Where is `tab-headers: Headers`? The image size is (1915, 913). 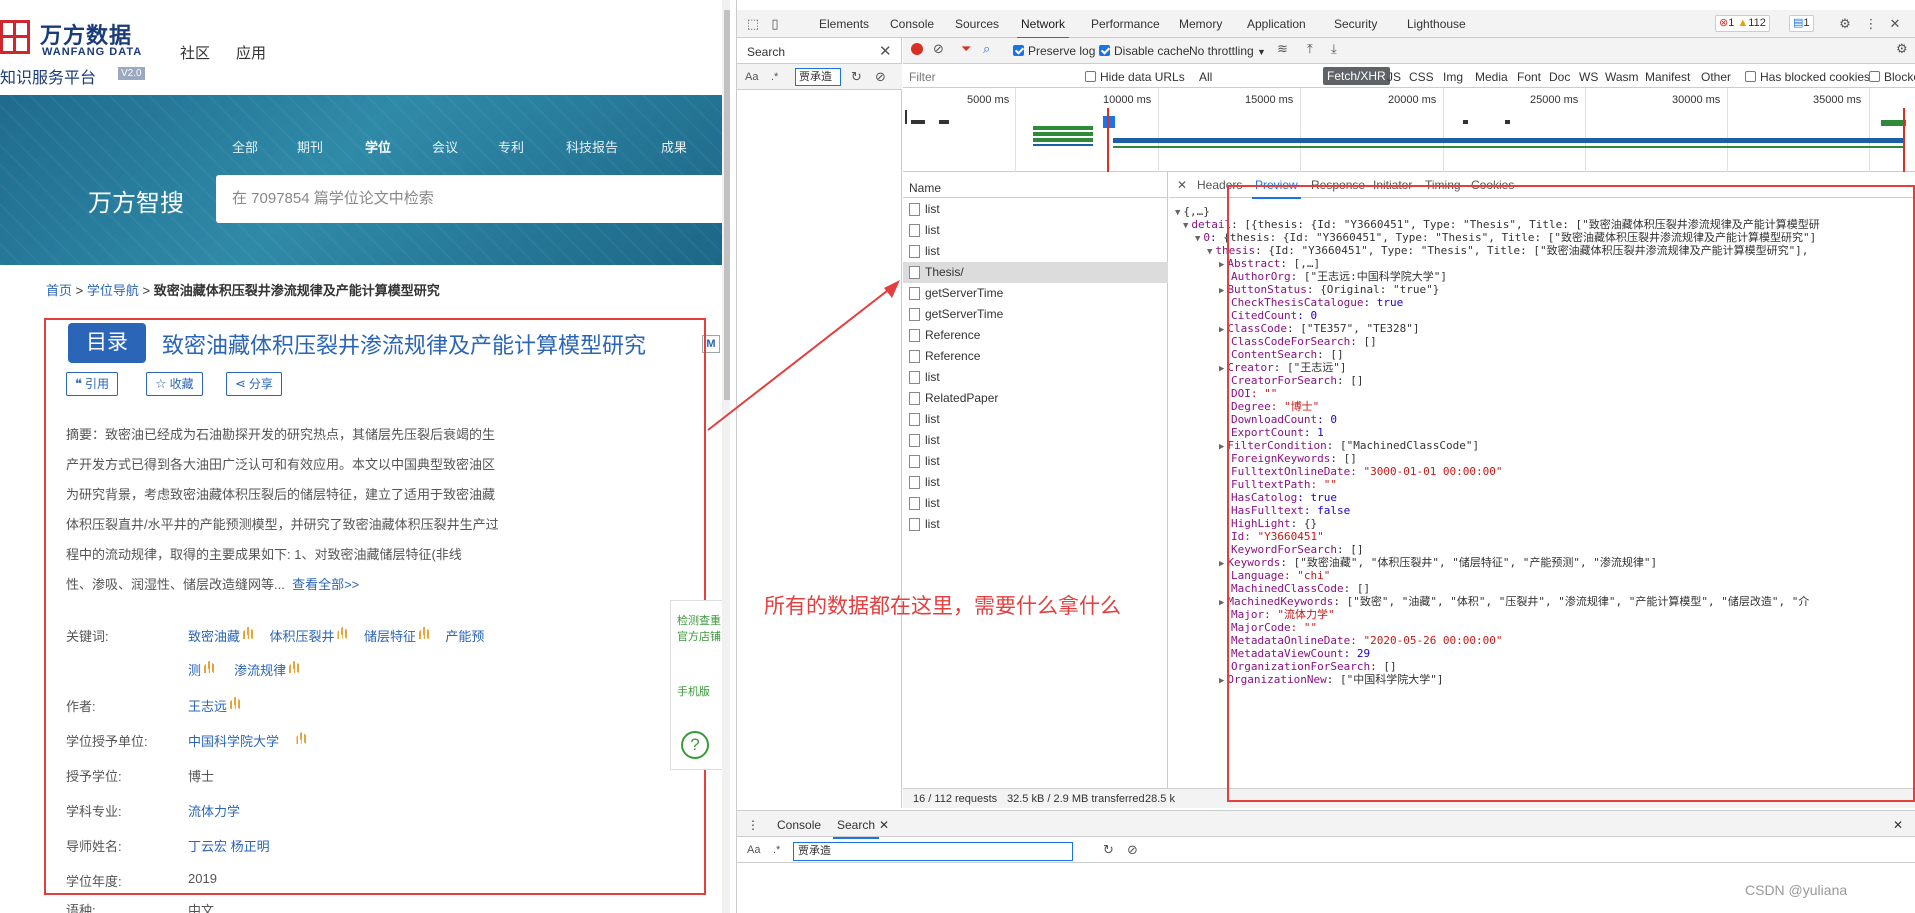
tab-headers: Headers is located at coordinates (1219, 185).